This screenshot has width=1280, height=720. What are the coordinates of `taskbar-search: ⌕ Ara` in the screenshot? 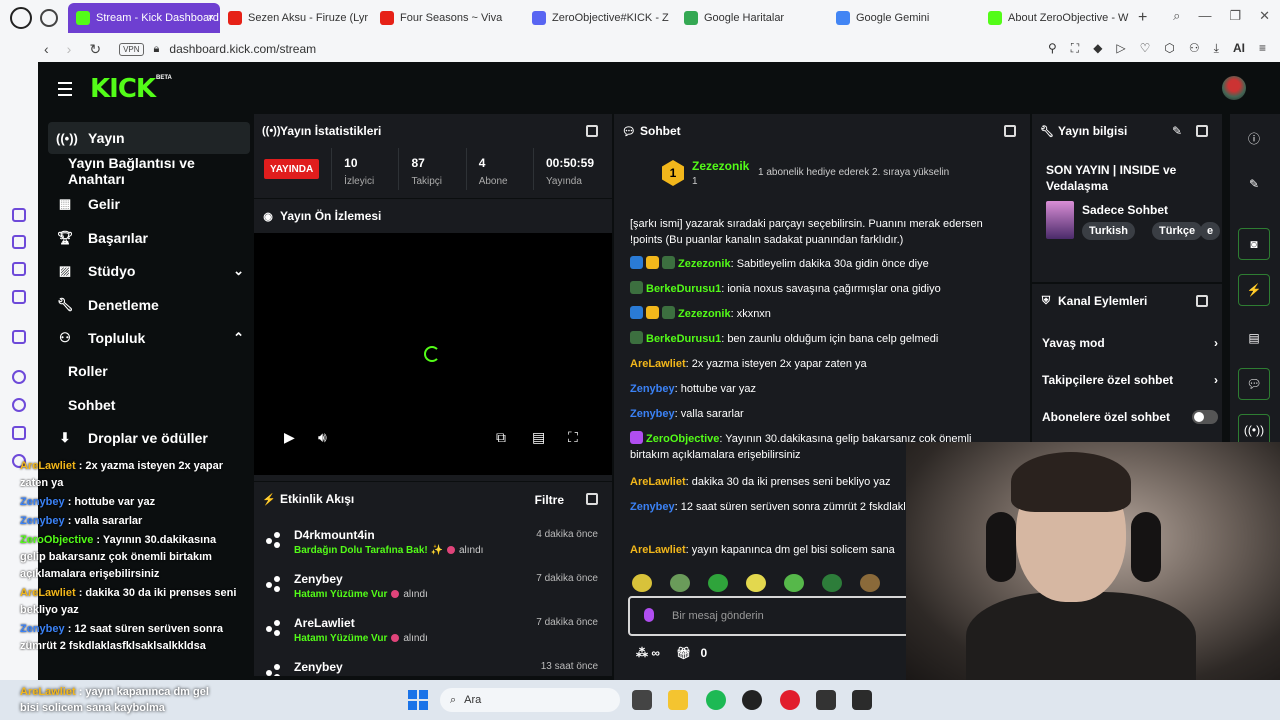 It's located at (530, 700).